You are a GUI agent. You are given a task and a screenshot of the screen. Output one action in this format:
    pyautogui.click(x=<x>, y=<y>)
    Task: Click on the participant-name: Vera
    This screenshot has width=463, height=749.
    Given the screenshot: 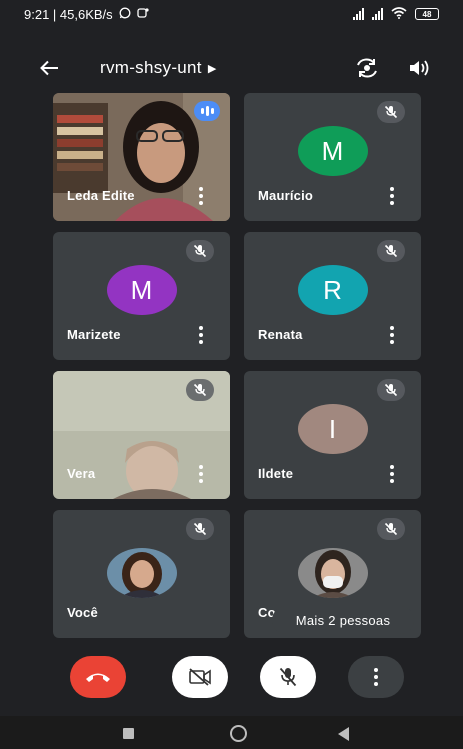 What is the action you would take?
    pyautogui.click(x=81, y=473)
    